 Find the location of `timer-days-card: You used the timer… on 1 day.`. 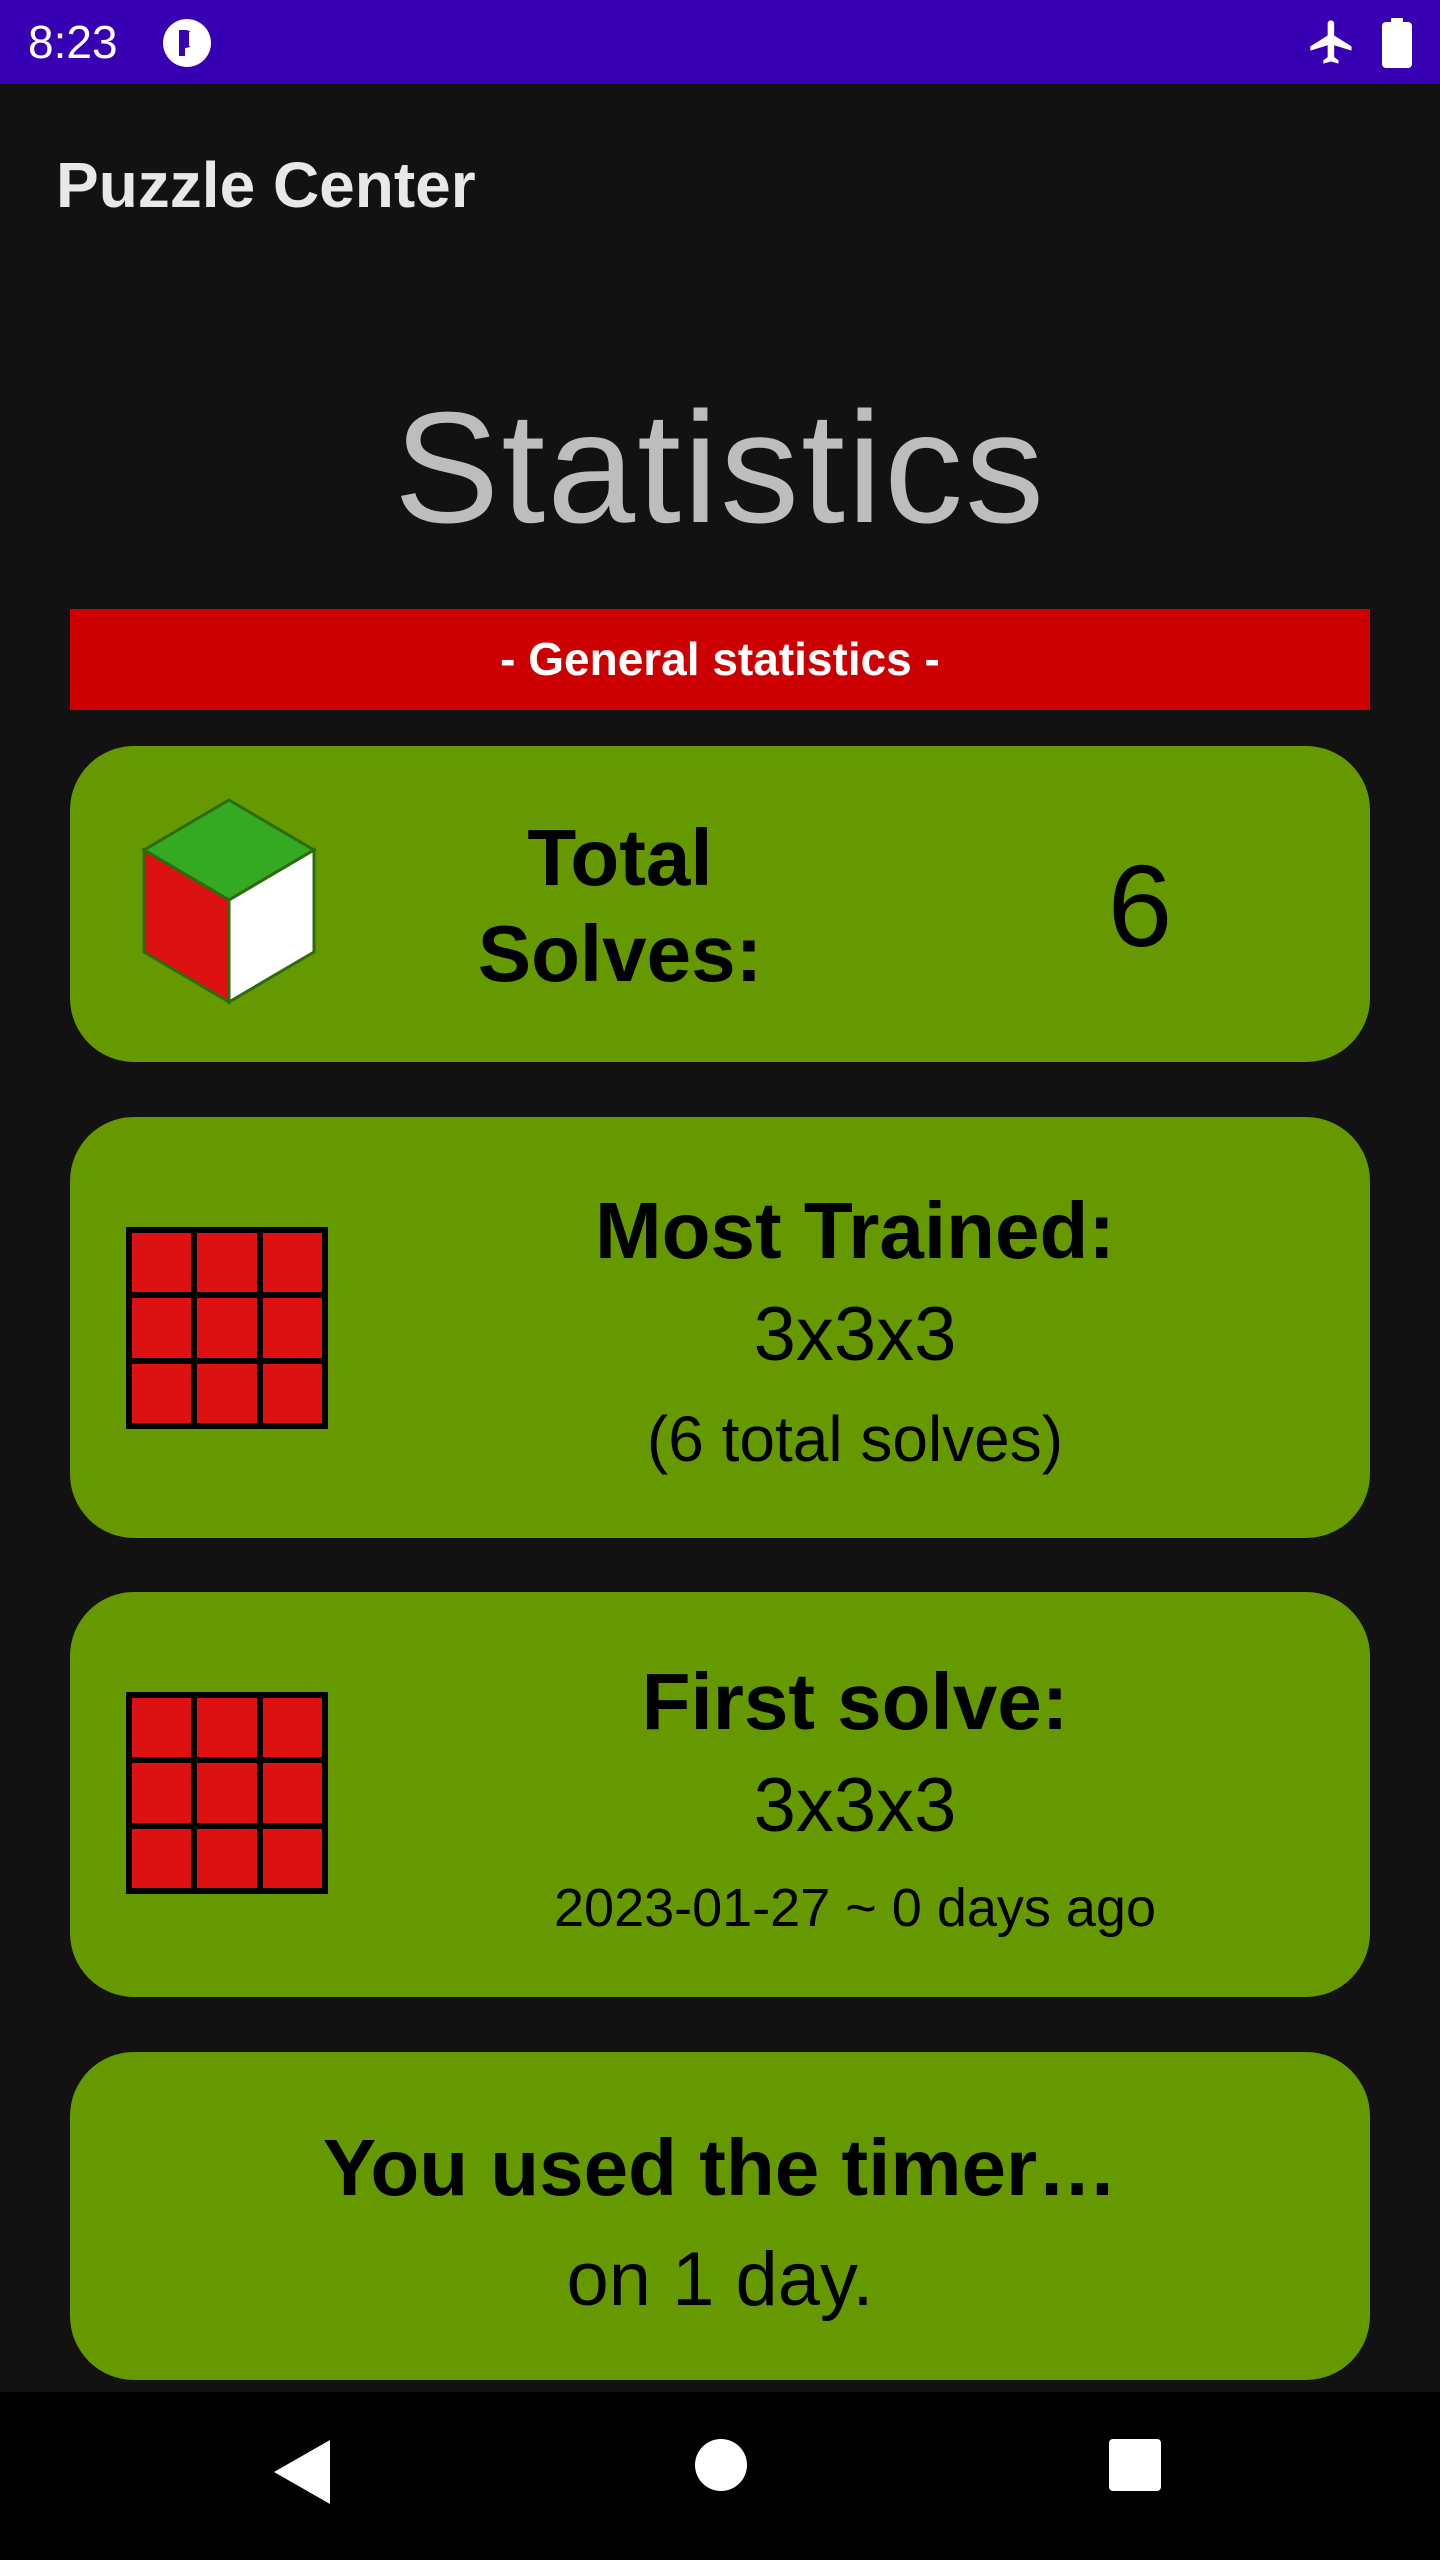

timer-days-card: You used the timer… on 1 day. is located at coordinates (720, 2216).